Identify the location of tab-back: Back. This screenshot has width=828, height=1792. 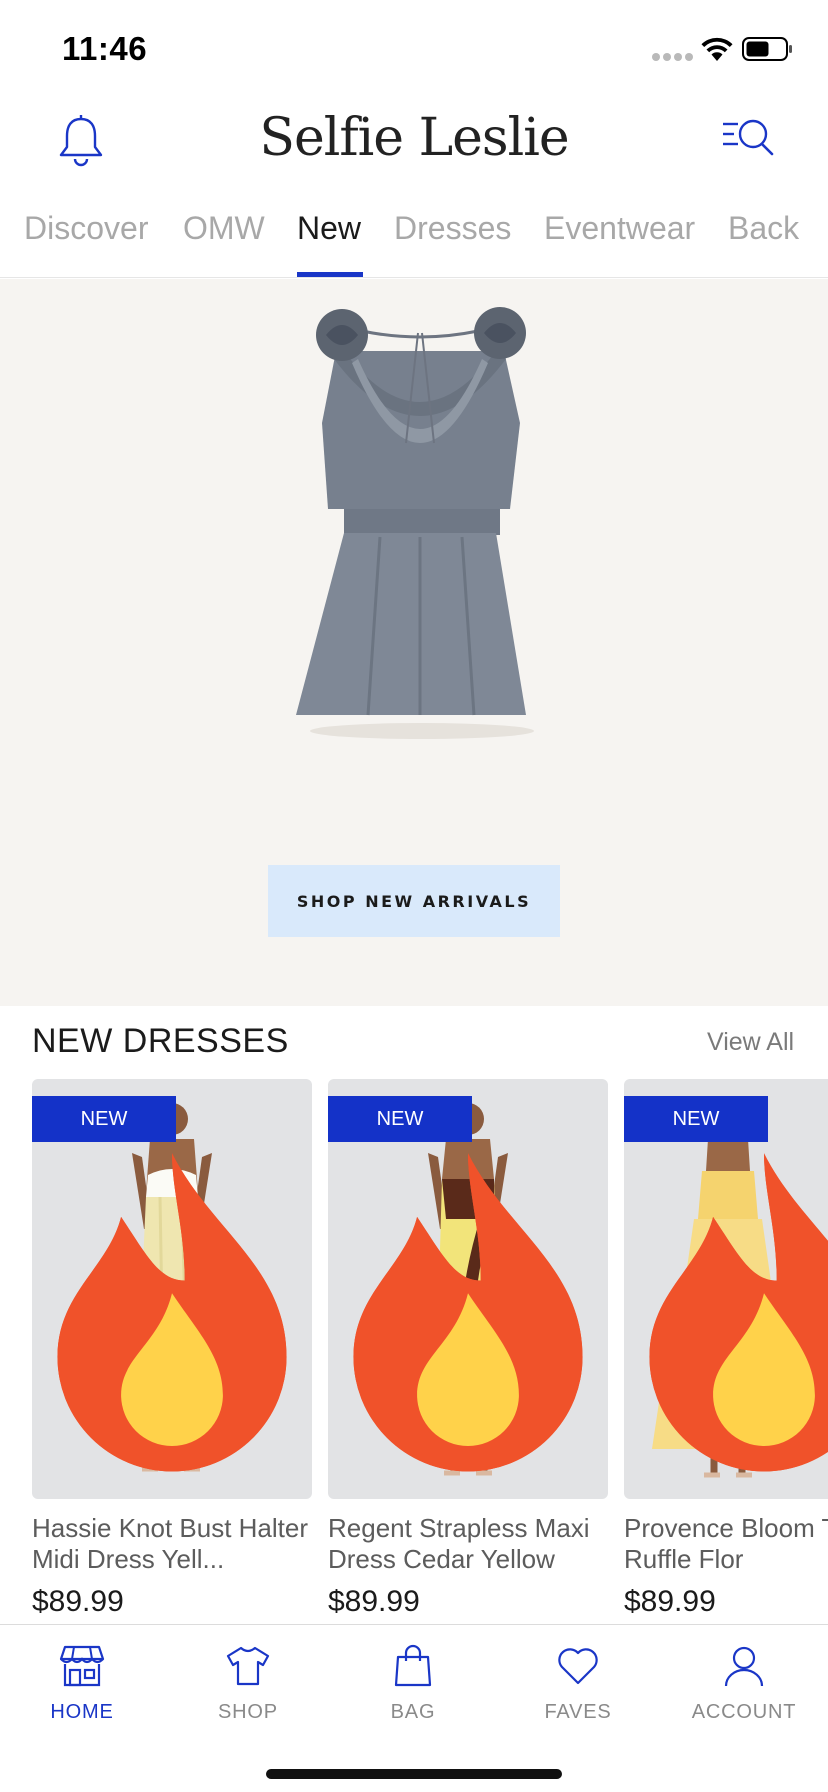
(763, 228).